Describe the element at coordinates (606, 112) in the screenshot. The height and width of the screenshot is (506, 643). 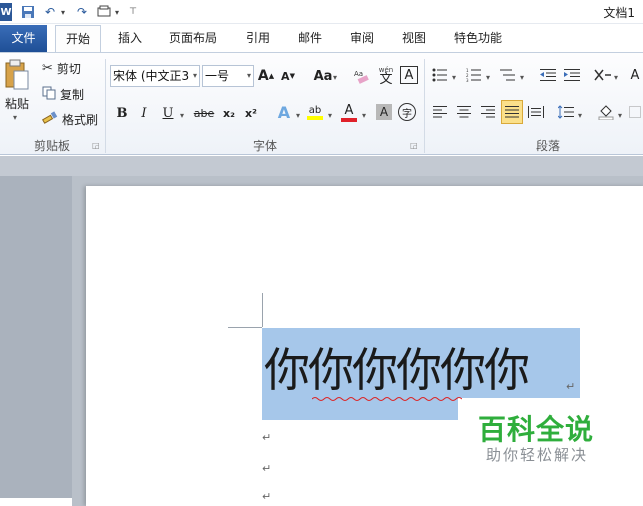
I see `shading-bucket-icon` at that location.